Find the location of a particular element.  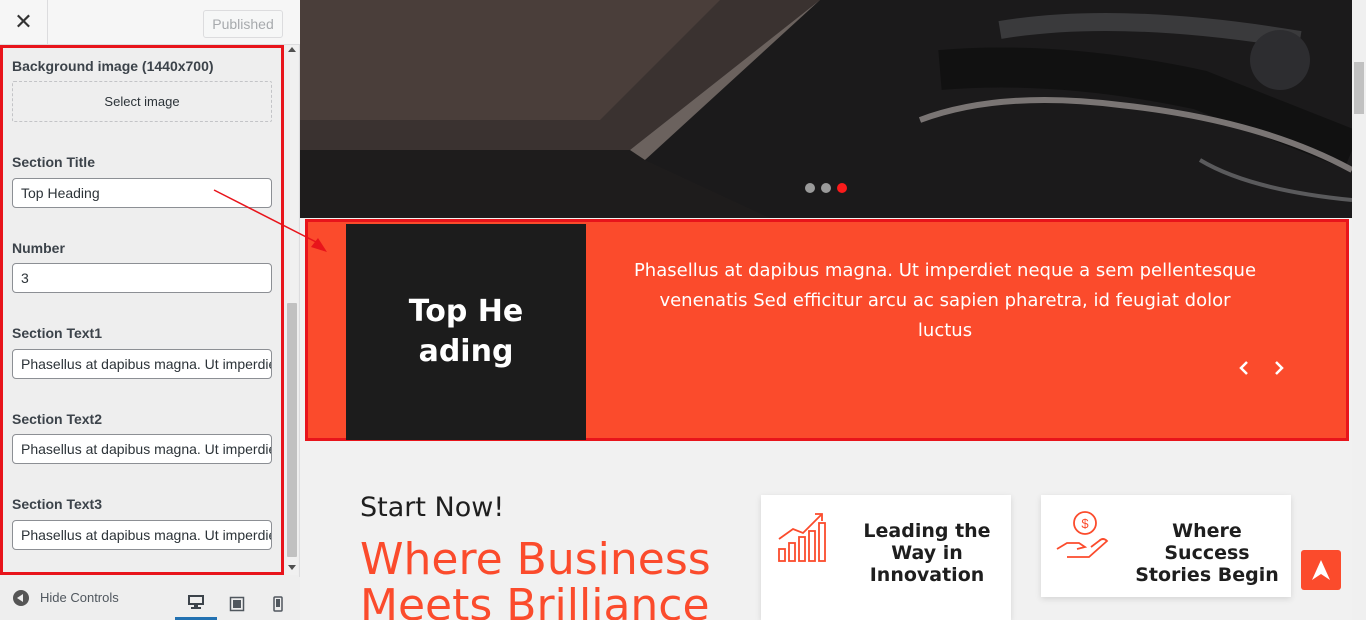

section-title-label: Section Title is located at coordinates (53, 162).